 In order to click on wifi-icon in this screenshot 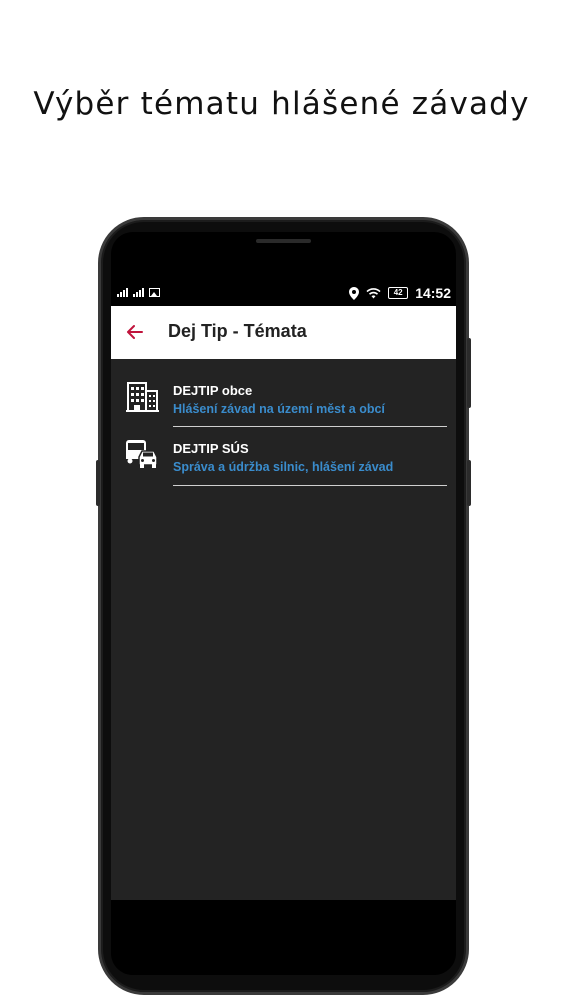, I will do `click(373, 293)`.